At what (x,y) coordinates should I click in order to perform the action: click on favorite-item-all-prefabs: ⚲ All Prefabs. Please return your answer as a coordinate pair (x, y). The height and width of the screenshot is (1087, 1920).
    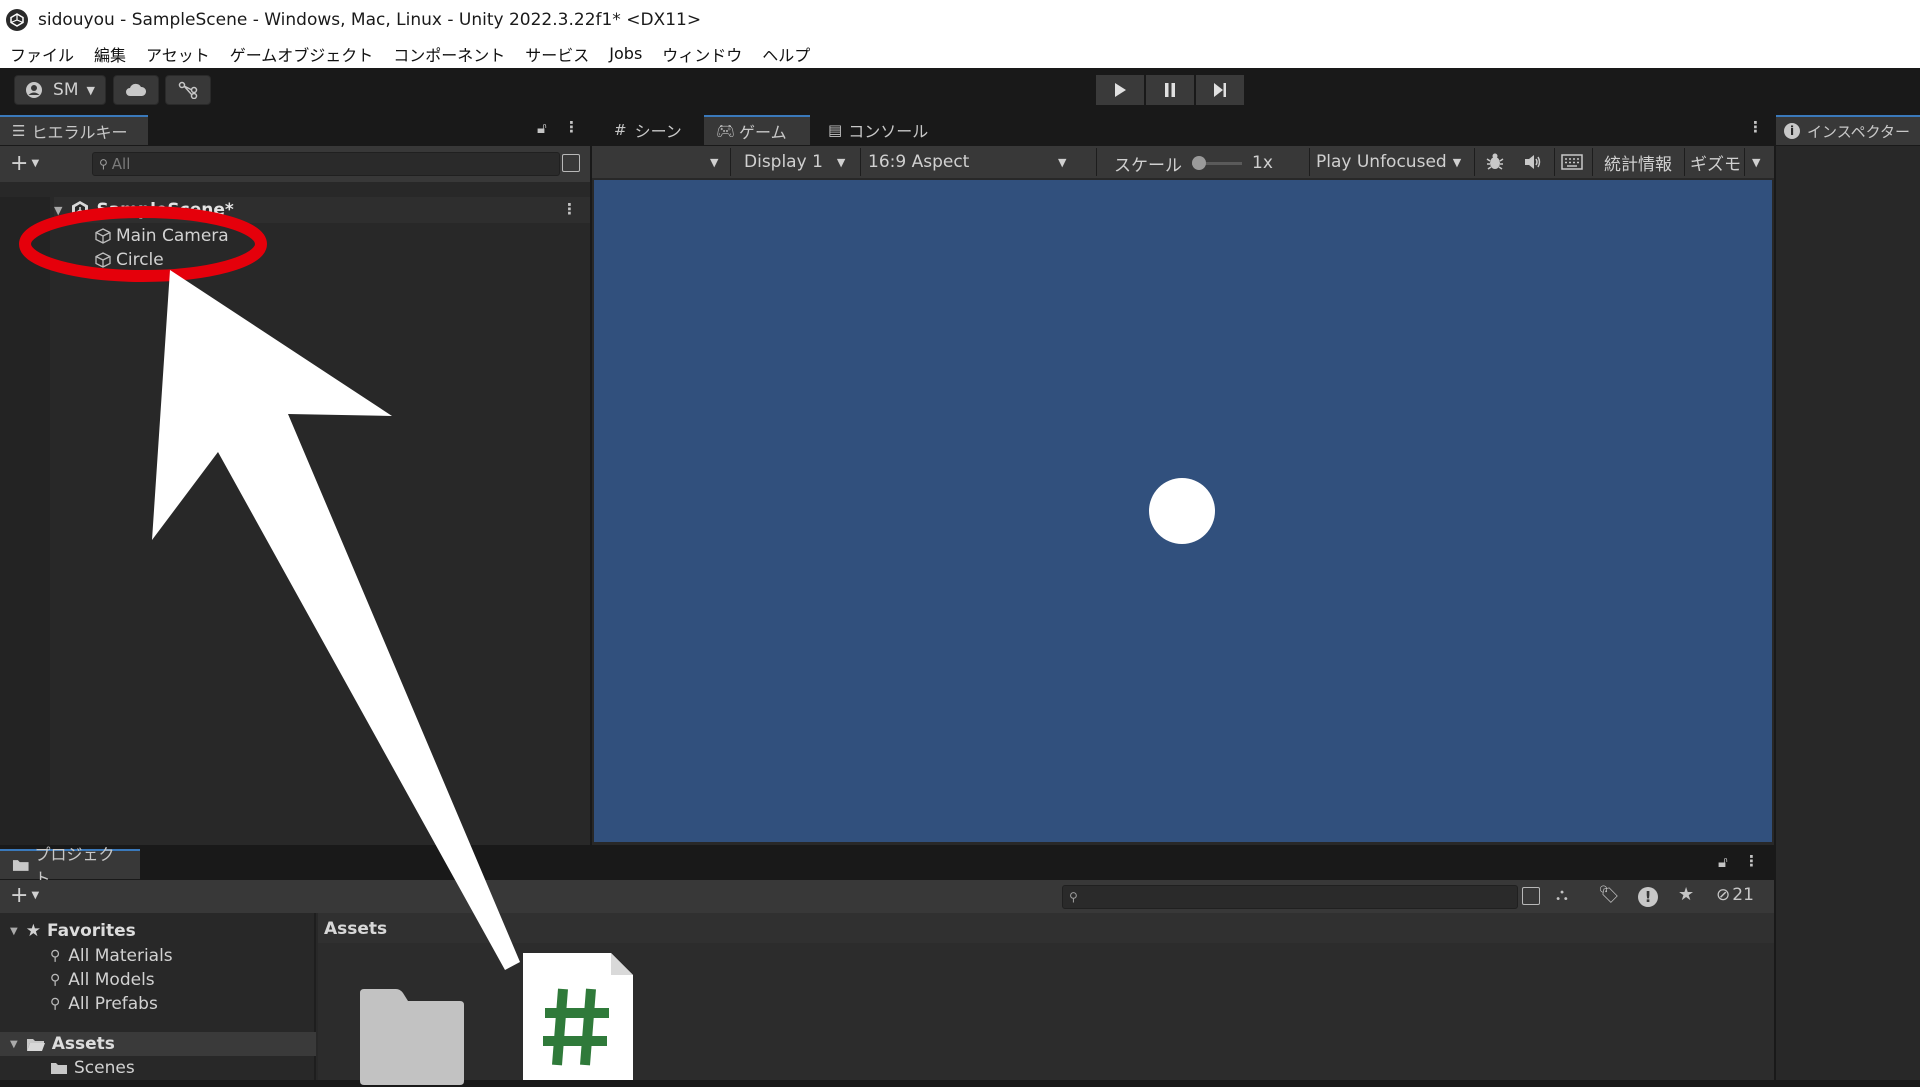
    Looking at the image, I should click on (104, 1004).